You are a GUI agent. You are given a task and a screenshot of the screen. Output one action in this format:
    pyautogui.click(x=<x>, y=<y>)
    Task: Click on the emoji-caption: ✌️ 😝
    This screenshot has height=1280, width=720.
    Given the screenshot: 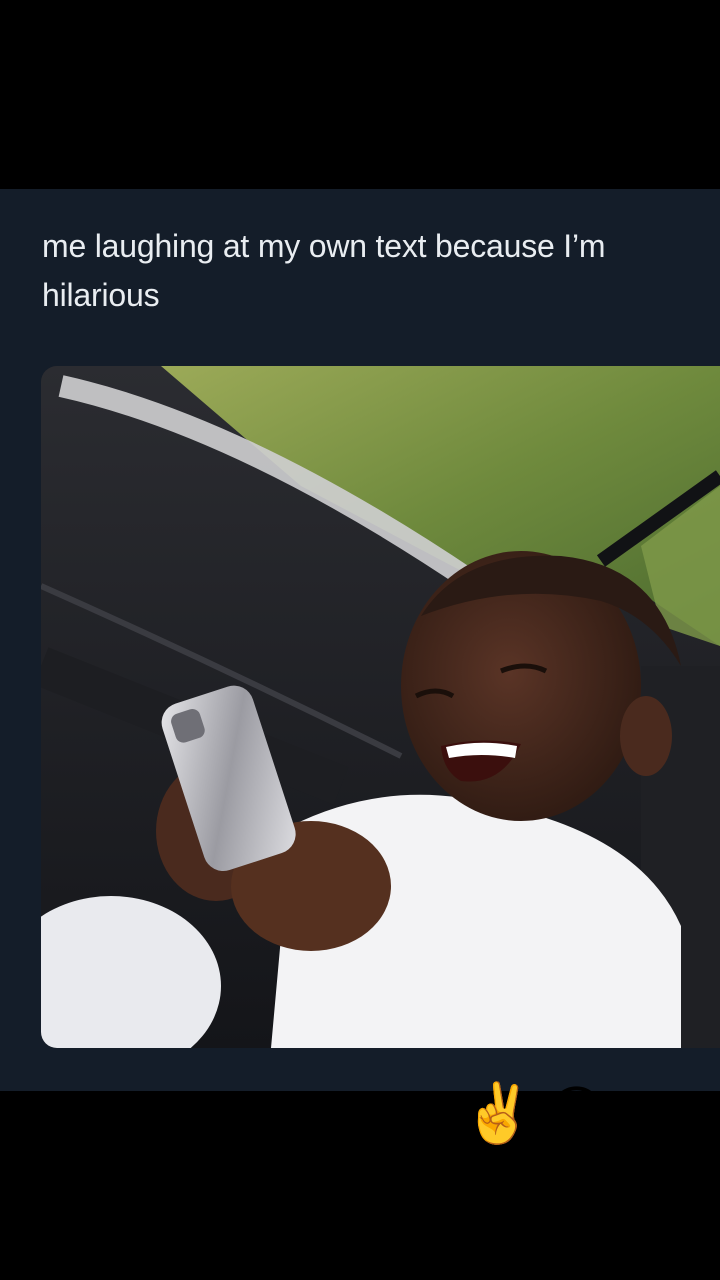 What is the action you would take?
    pyautogui.click(x=534, y=1113)
    